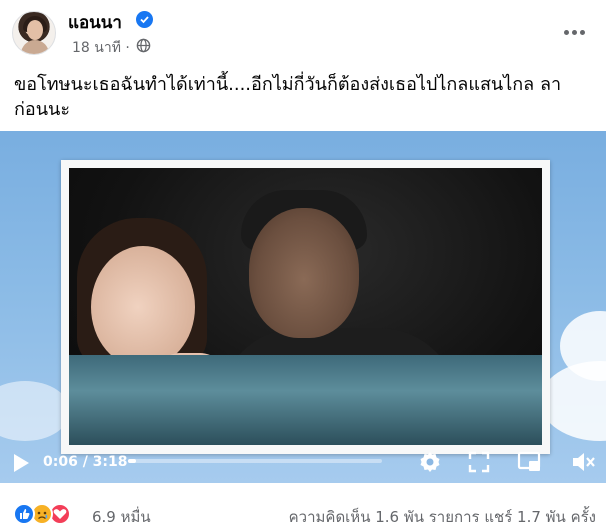 This screenshot has width=606, height=532. Describe the element at coordinates (540, 517) in the screenshot. I see `share-count: แชร์ 1.7 พัน ครั้ง` at that location.